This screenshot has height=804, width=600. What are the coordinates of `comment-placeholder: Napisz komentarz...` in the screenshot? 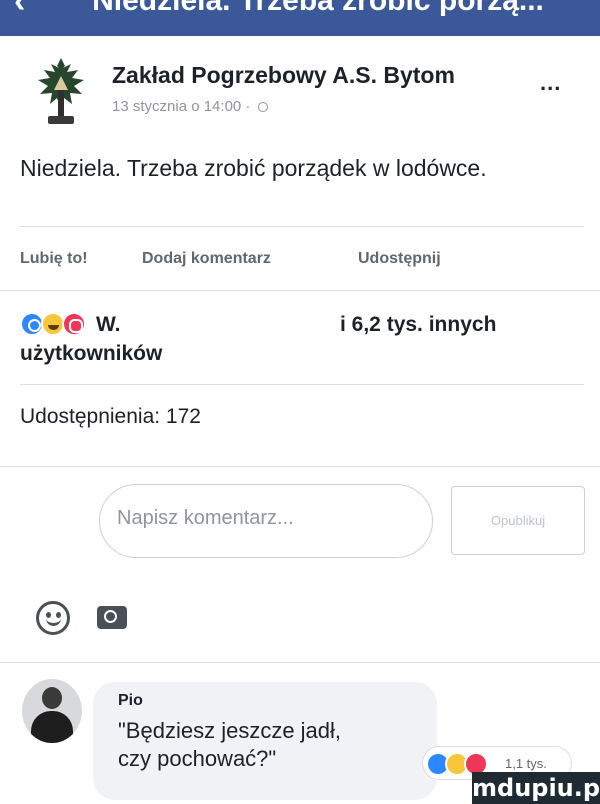 It's located at (205, 518).